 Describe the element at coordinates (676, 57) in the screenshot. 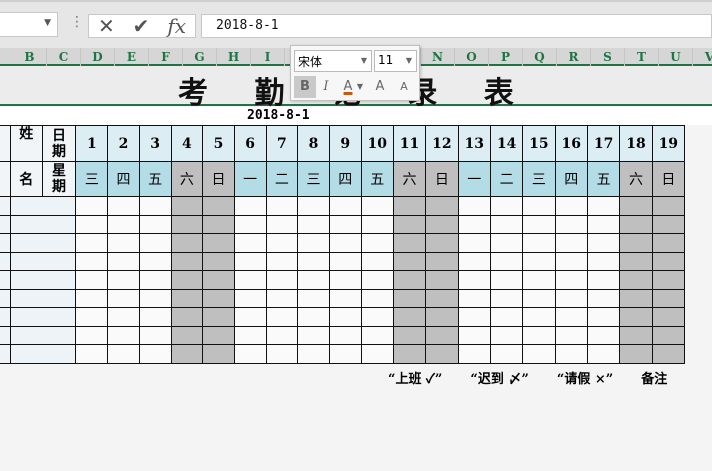

I see `column-header-U: U` at that location.